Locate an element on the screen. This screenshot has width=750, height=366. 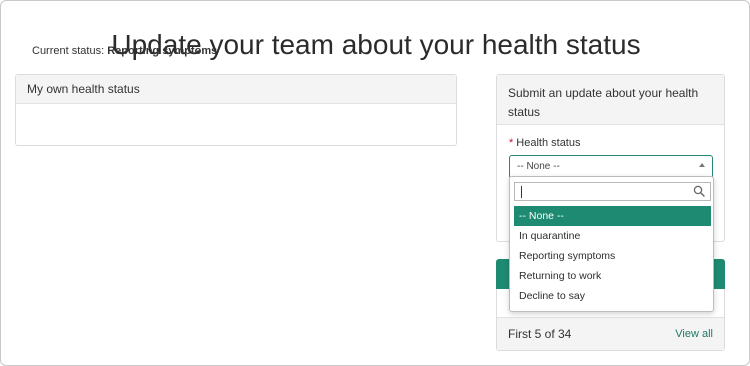
dropdown-option: Returning to work is located at coordinates (612, 276).